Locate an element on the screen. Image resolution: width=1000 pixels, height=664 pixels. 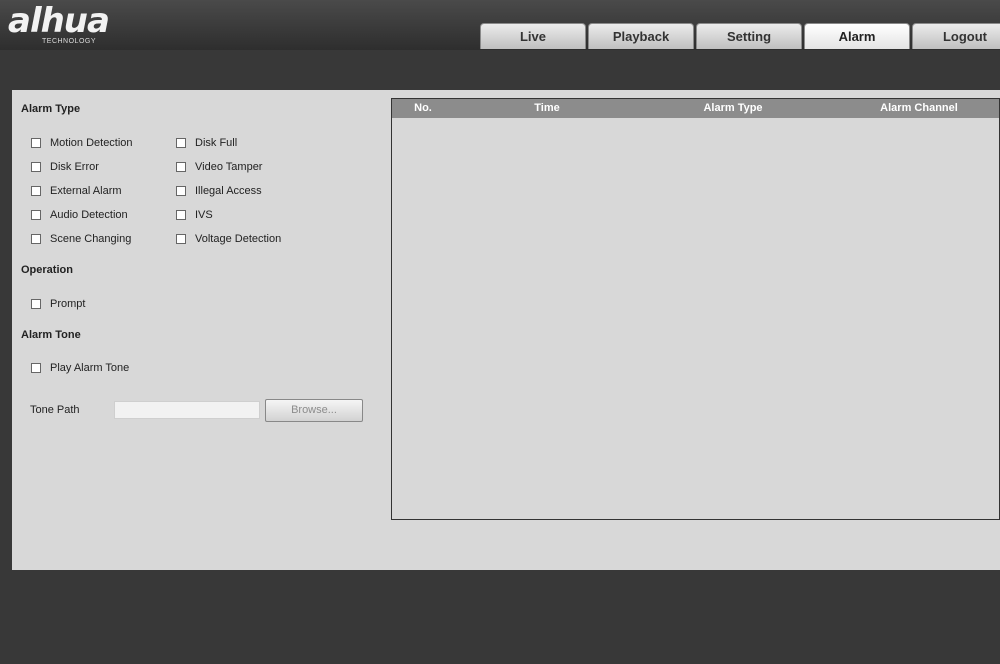
video-tamper-checkbox: Video Tamper is located at coordinates (219, 167).